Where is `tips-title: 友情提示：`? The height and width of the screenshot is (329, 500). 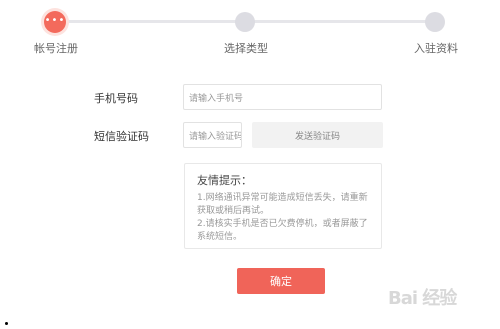 tips-title: 友情提示： is located at coordinates (224, 180).